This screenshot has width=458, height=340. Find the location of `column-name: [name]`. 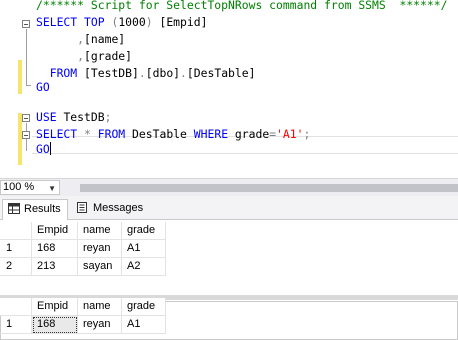

column-name: [name] is located at coordinates (105, 39).